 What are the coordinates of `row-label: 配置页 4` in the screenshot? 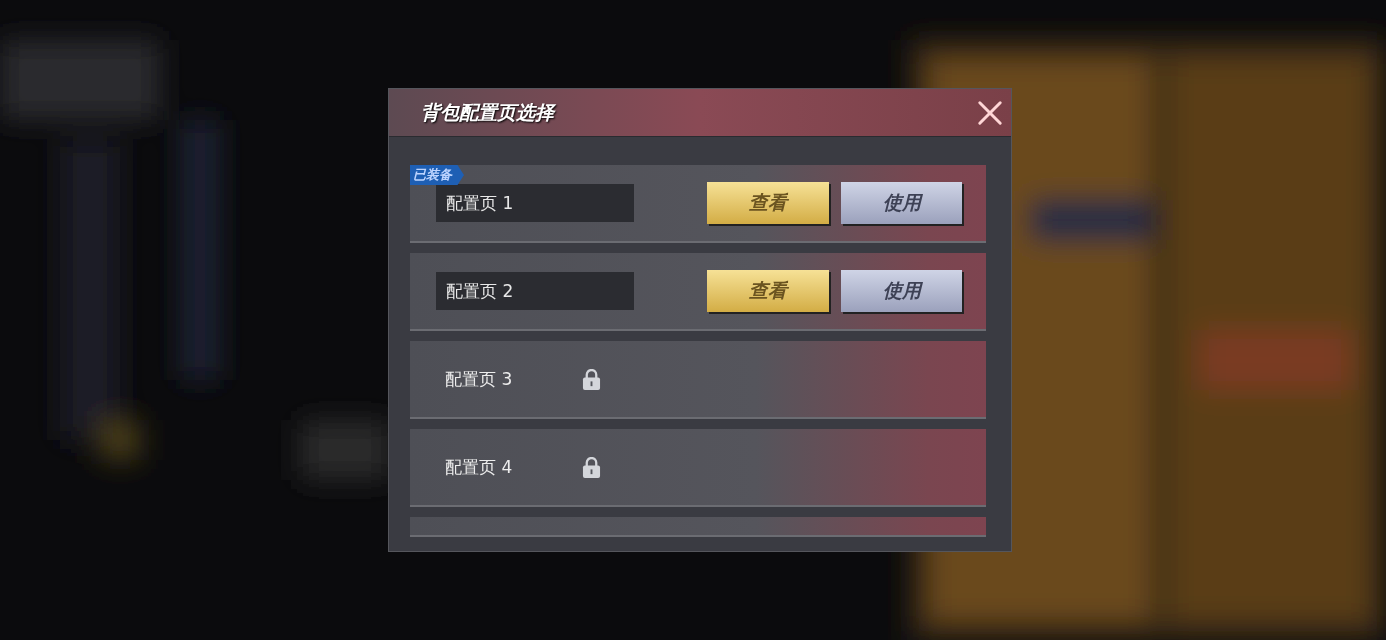 It's located at (479, 467).